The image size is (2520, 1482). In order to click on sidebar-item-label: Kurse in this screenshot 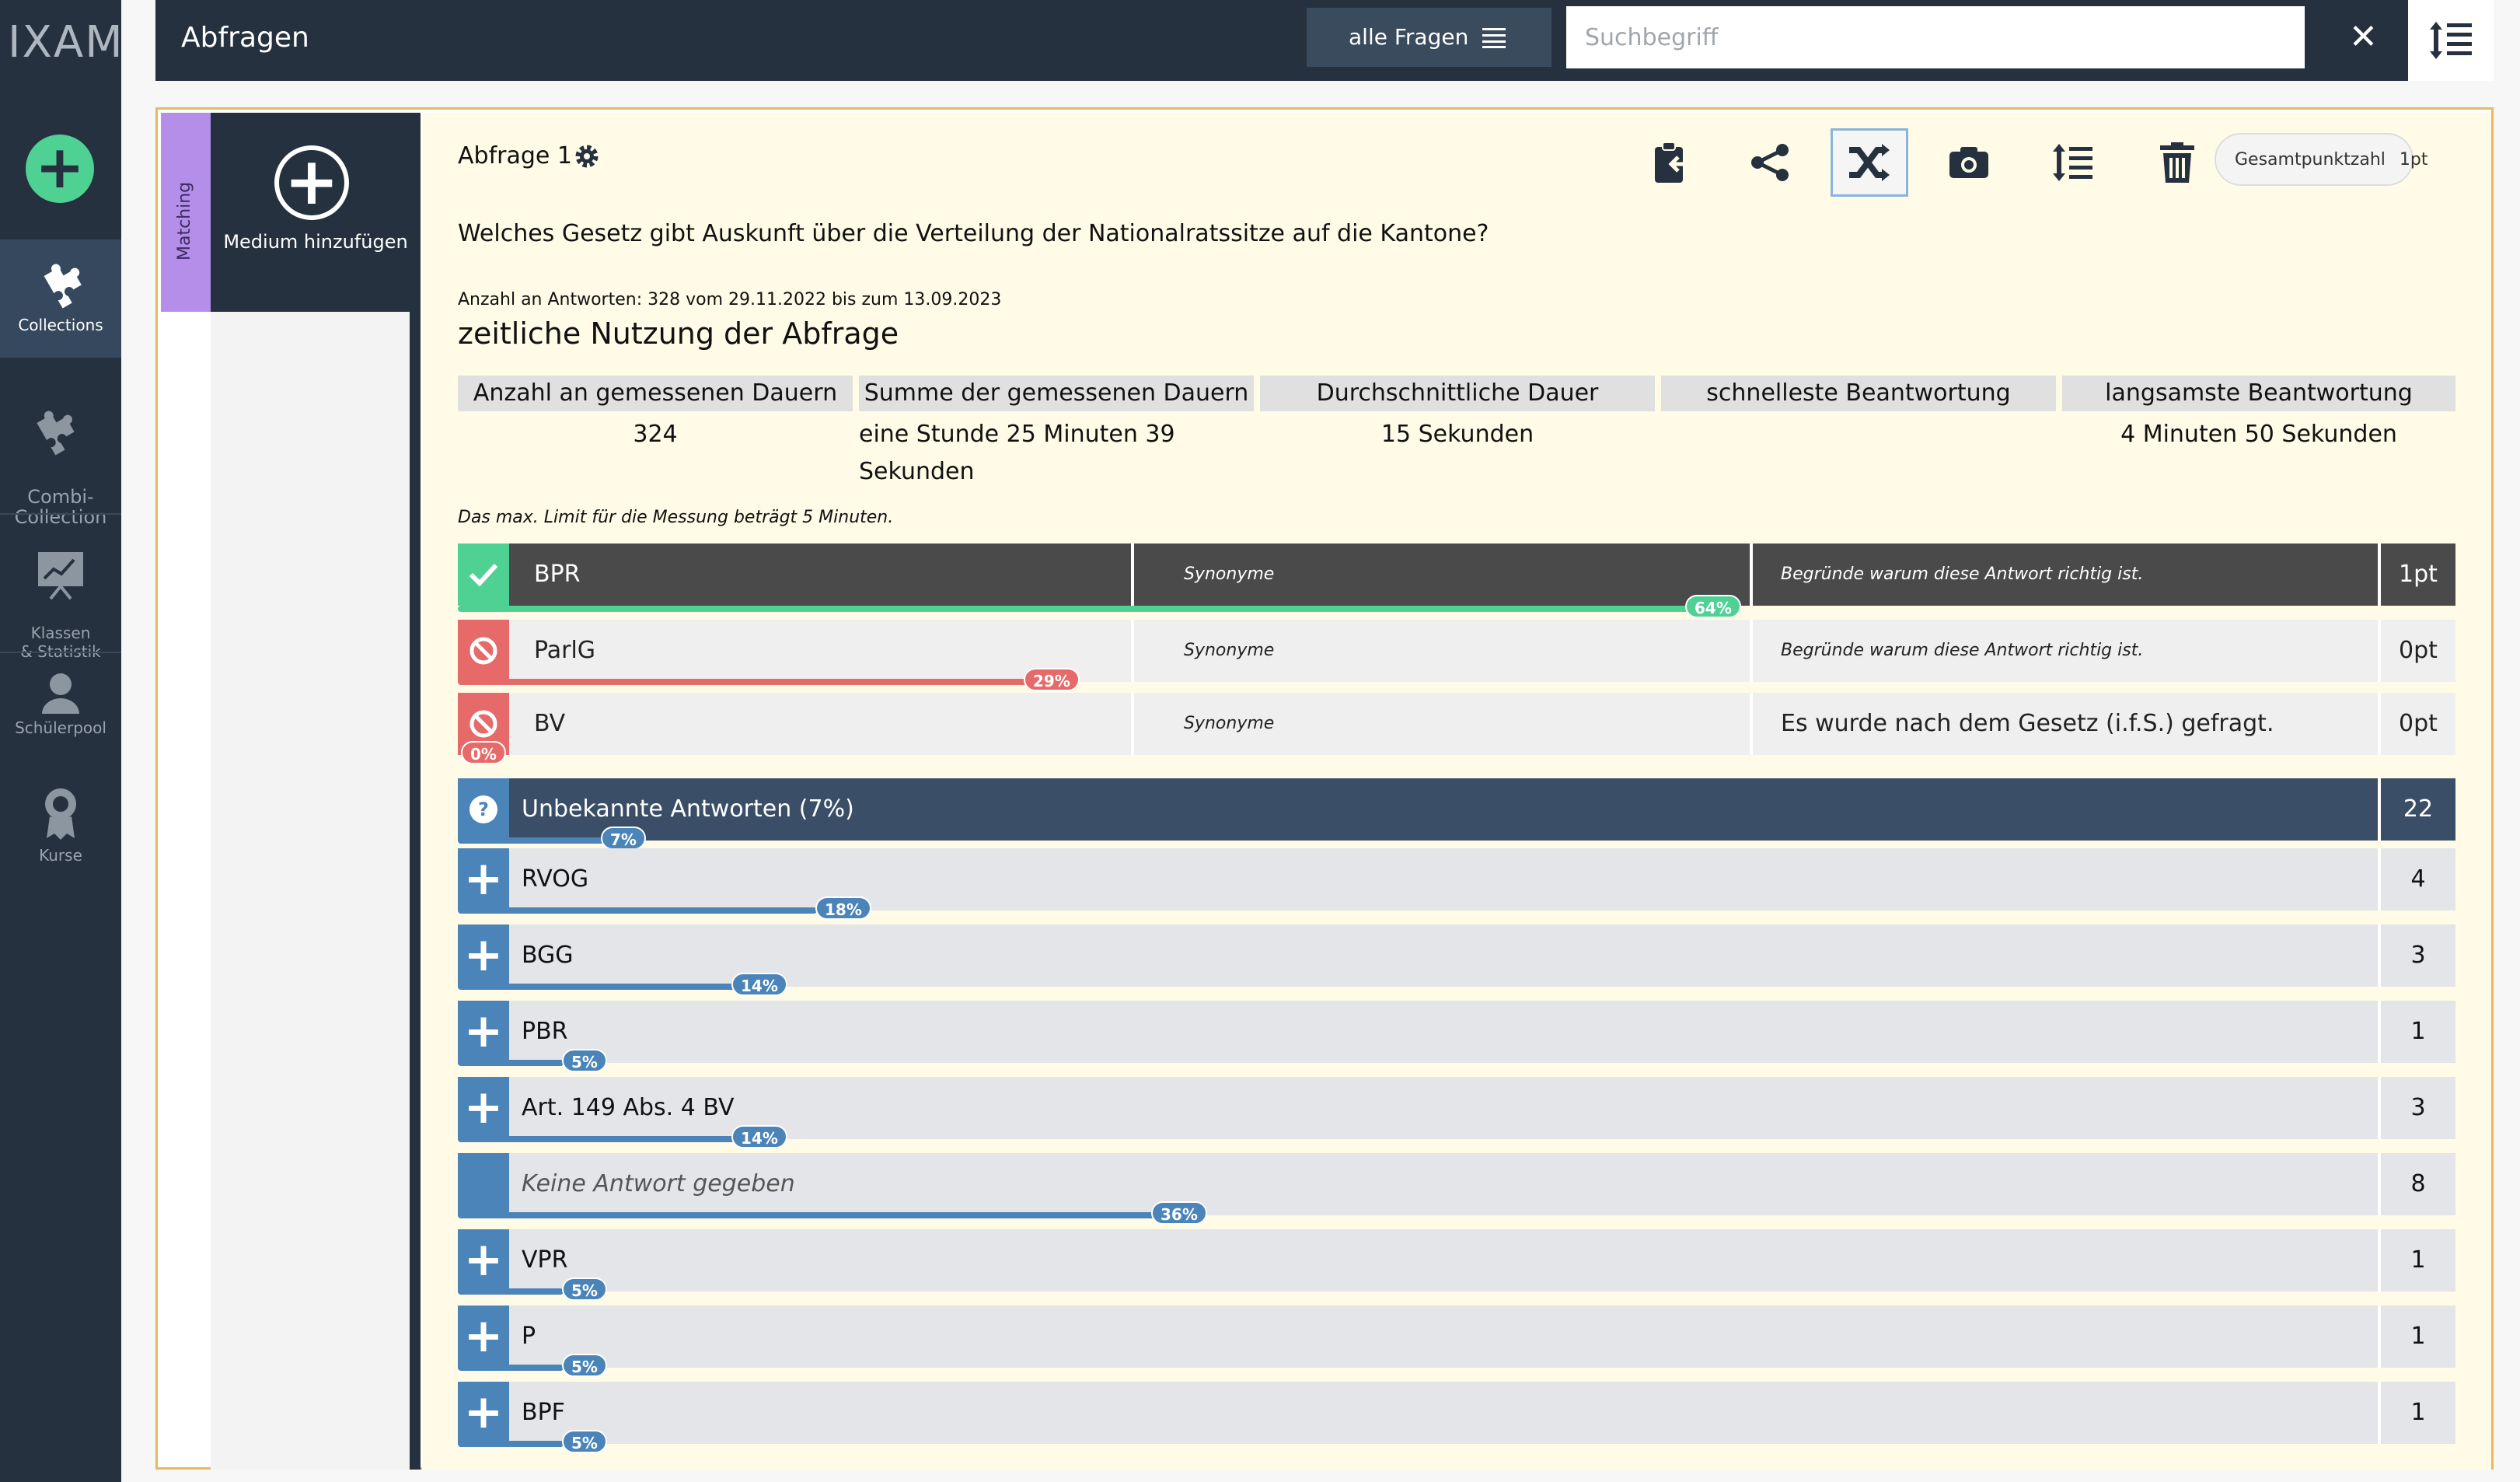, I will do `click(60, 856)`.